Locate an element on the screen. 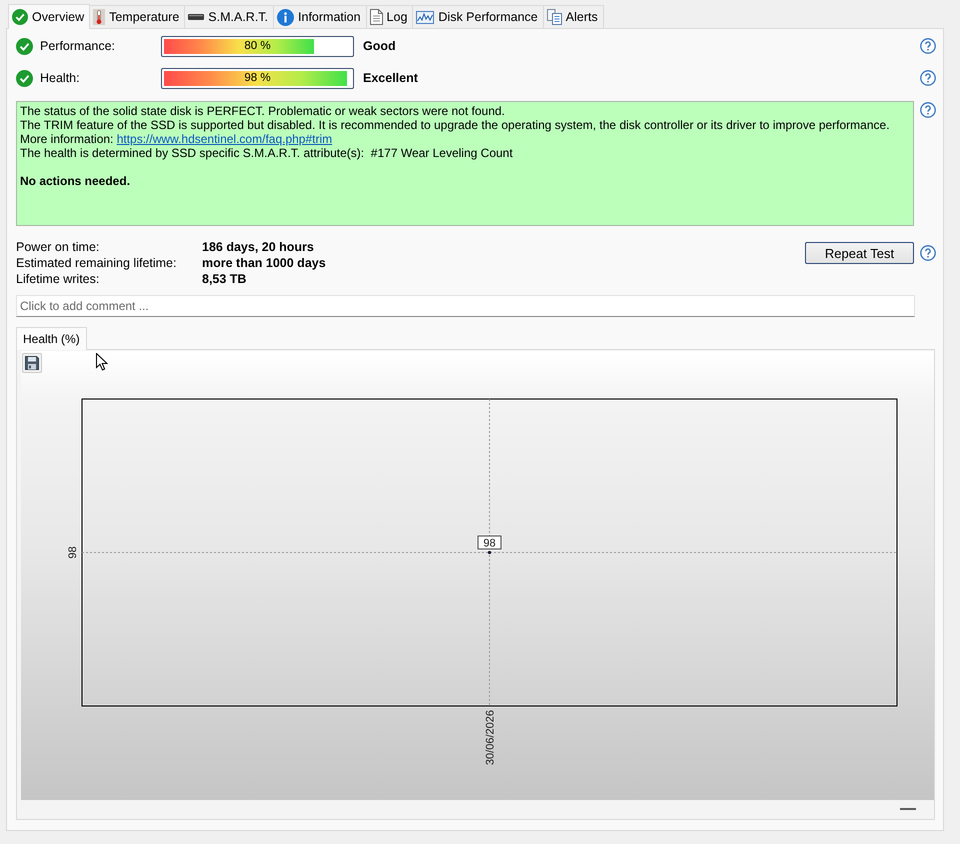  data-label: 98 is located at coordinates (490, 543).